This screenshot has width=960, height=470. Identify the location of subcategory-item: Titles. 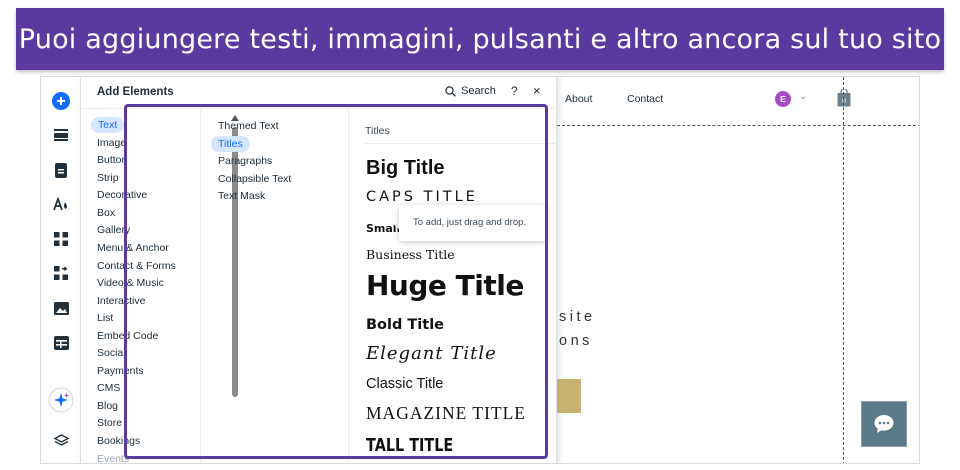
(230, 144).